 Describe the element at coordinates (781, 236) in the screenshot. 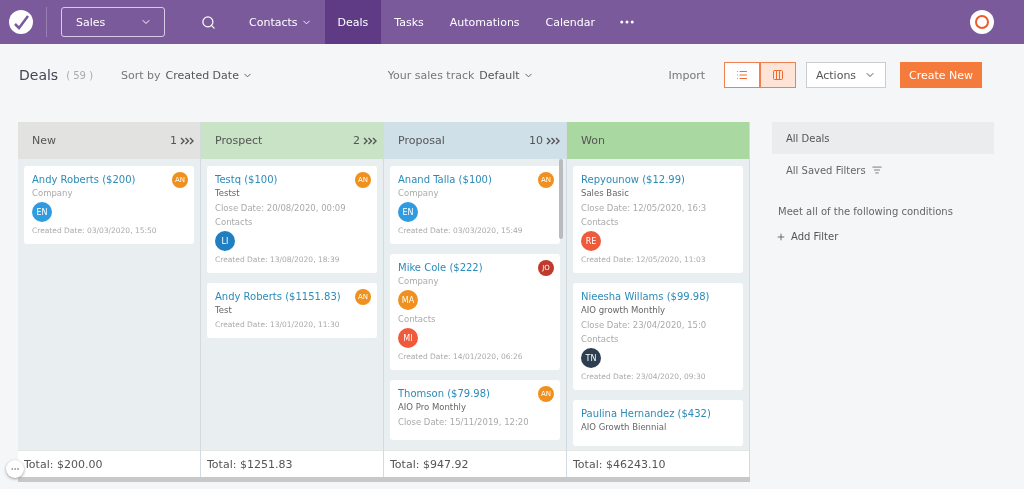

I see `plus-icon` at that location.